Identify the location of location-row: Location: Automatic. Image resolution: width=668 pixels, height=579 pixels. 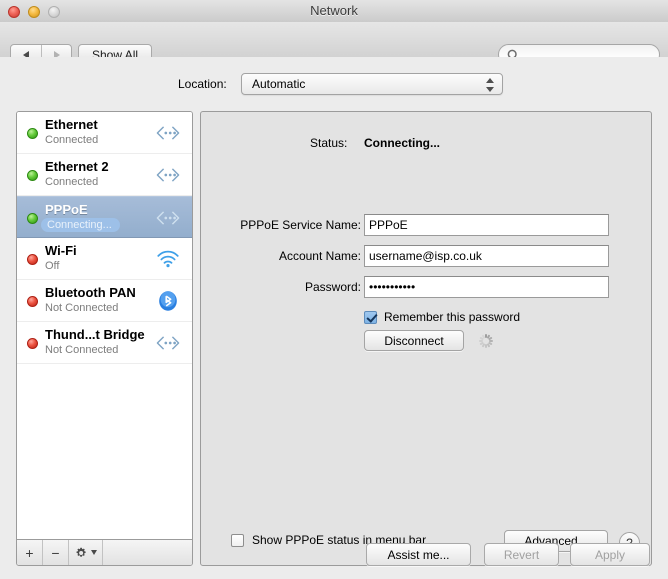
(334, 85).